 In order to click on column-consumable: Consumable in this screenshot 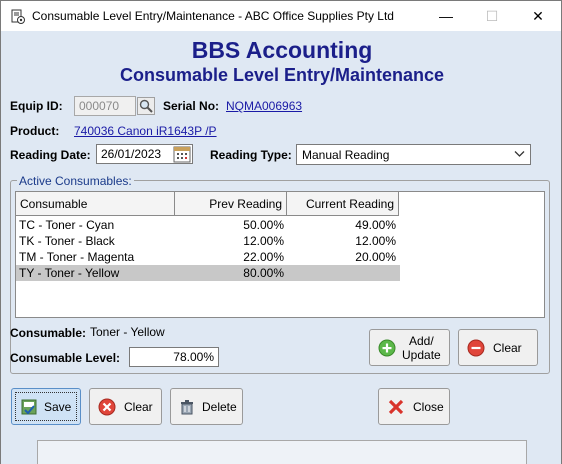, I will do `click(95, 204)`.